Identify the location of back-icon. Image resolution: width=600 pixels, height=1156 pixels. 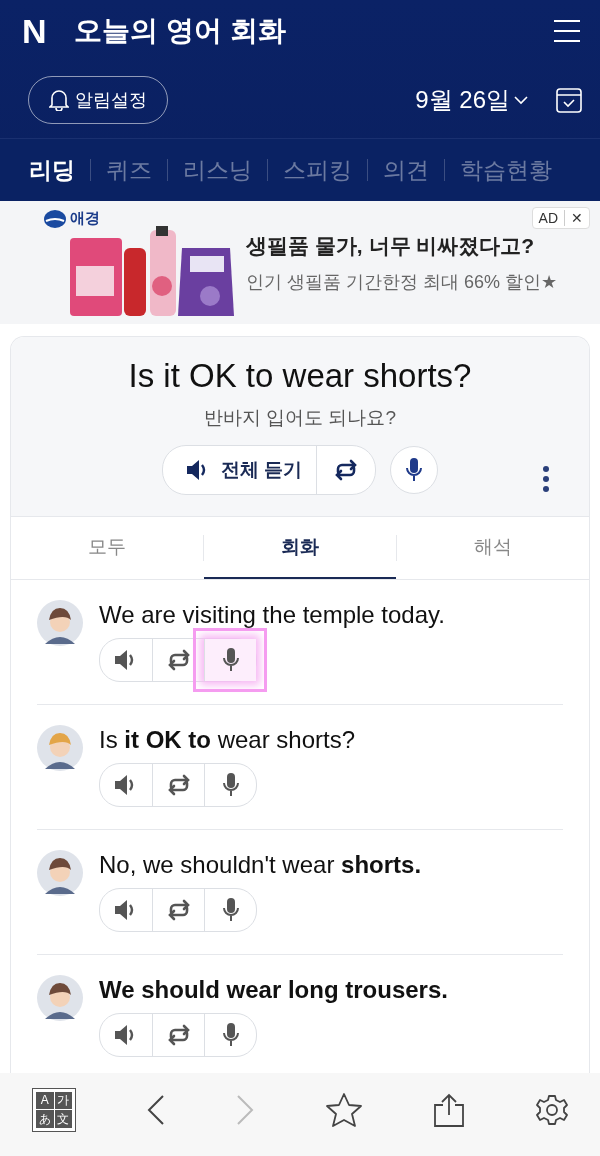
(156, 1109).